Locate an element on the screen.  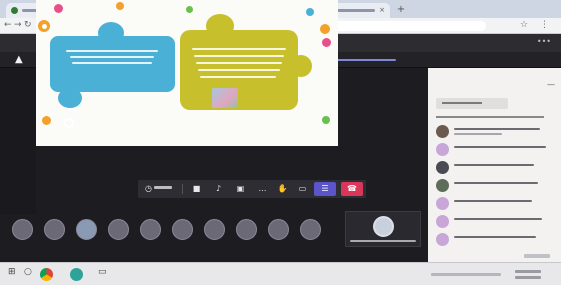
chrome-icon is located at coordinates (46, 274).